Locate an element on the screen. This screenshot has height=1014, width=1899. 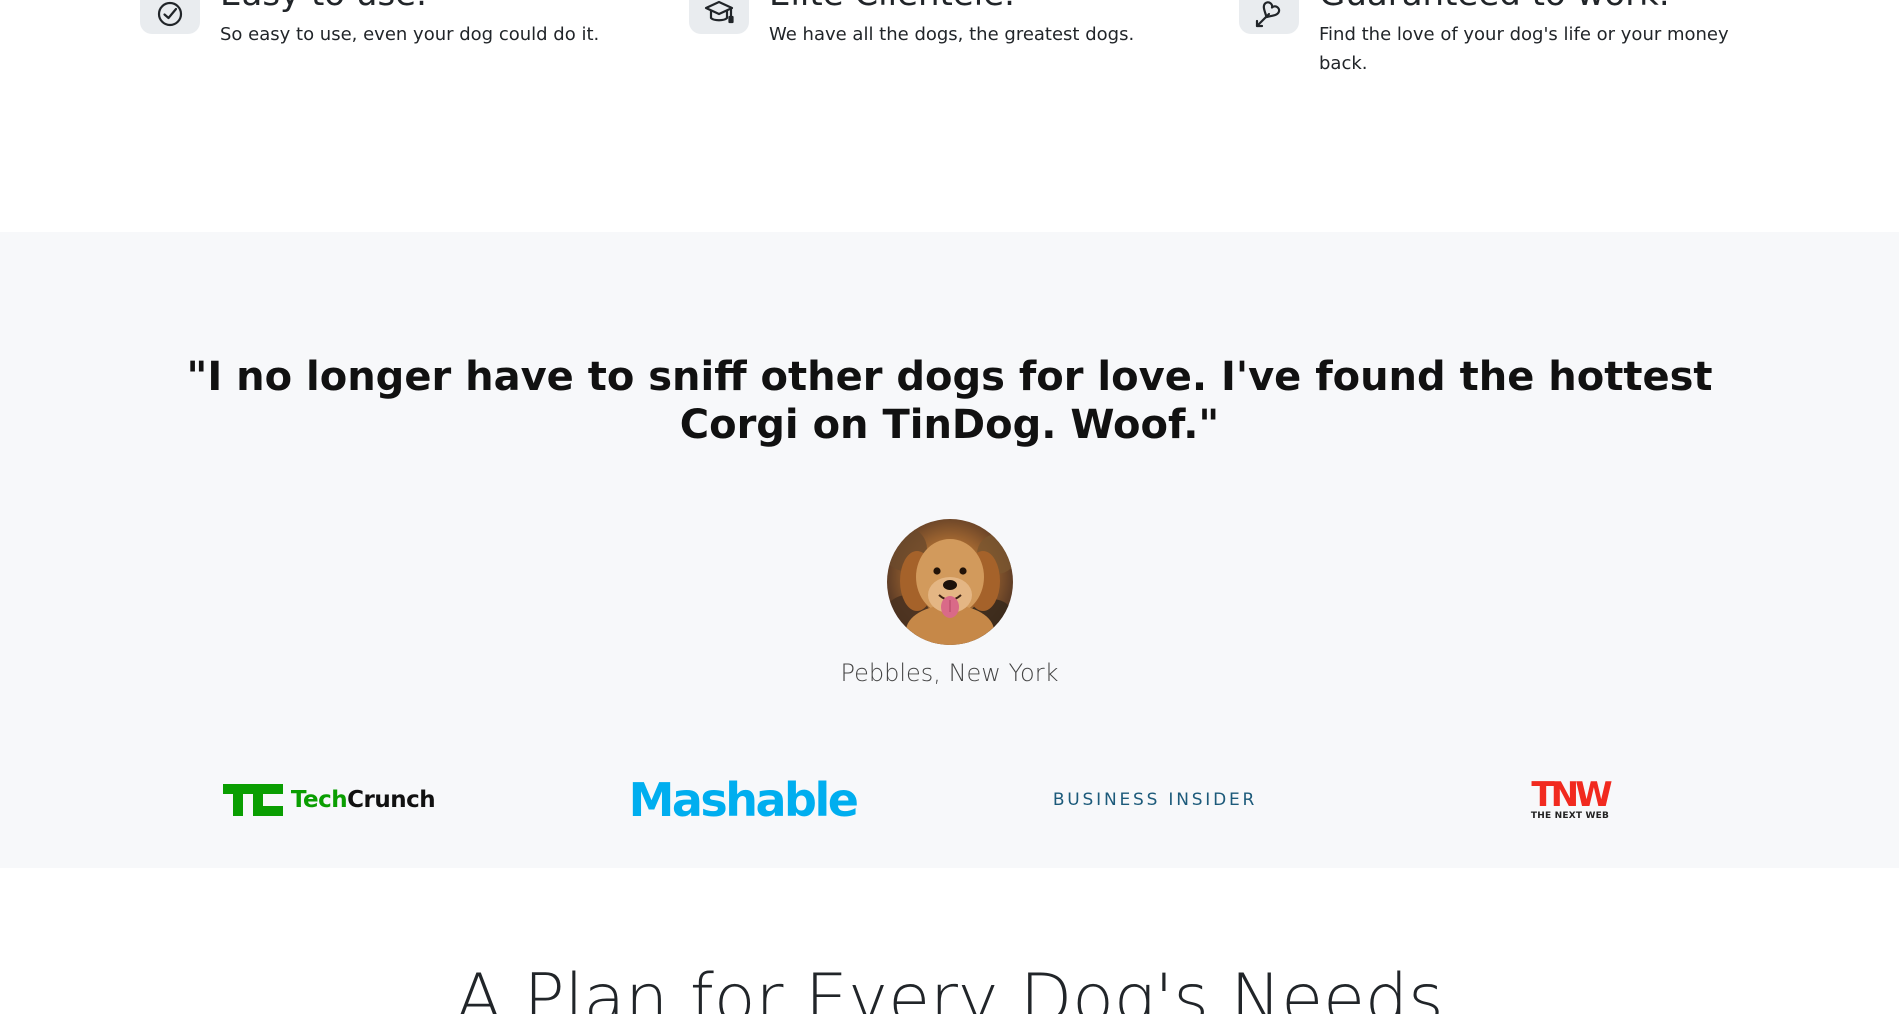
tnw-mark: TNW is located at coordinates (1571, 795).